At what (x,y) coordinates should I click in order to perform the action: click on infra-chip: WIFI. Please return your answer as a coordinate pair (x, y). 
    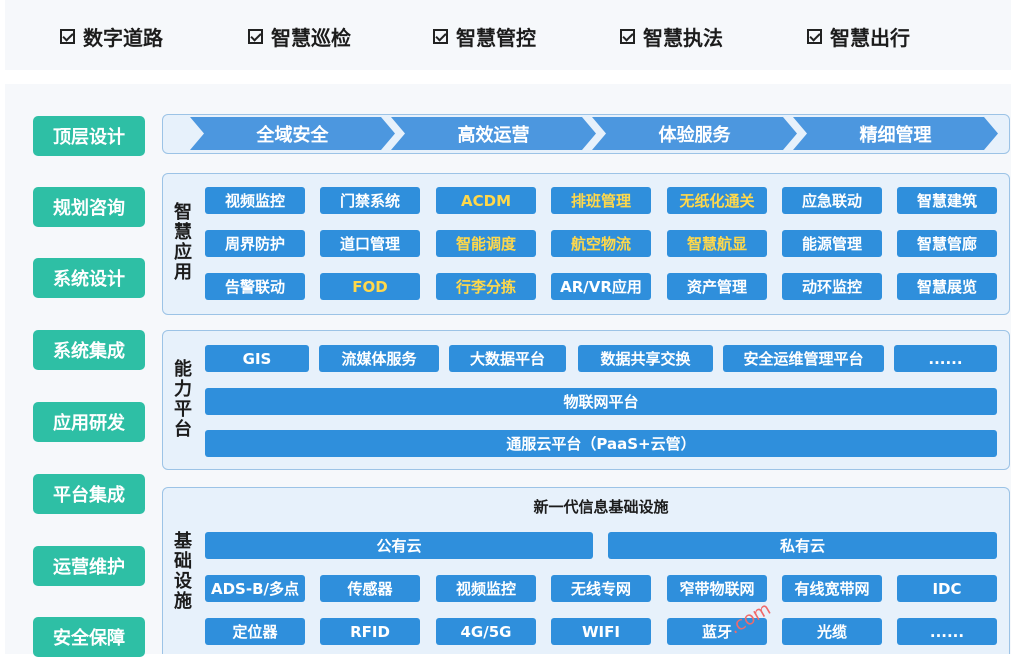
    Looking at the image, I should click on (601, 631).